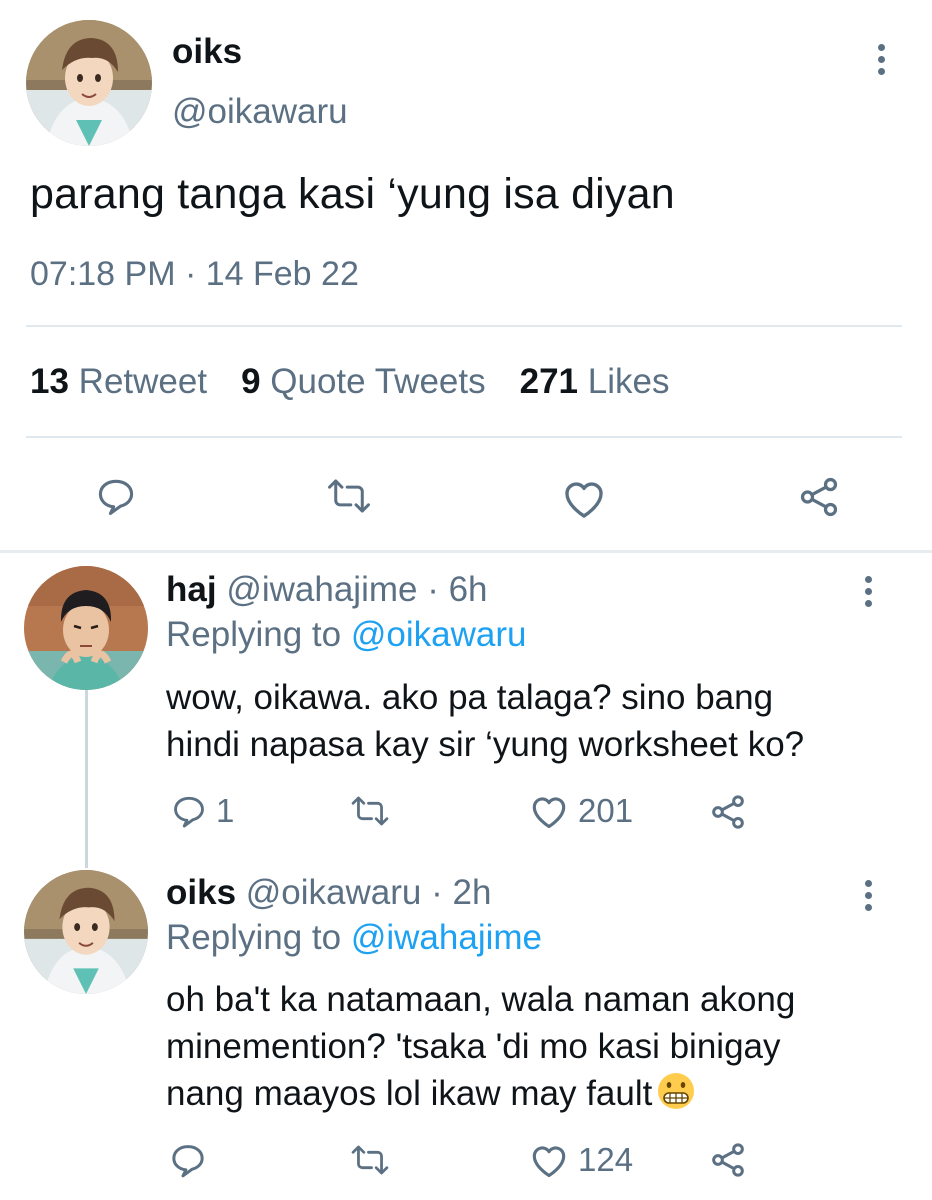 This screenshot has height=1200, width=932. Describe the element at coordinates (457, 589) in the screenshot. I see `reply-time: · 6h` at that location.